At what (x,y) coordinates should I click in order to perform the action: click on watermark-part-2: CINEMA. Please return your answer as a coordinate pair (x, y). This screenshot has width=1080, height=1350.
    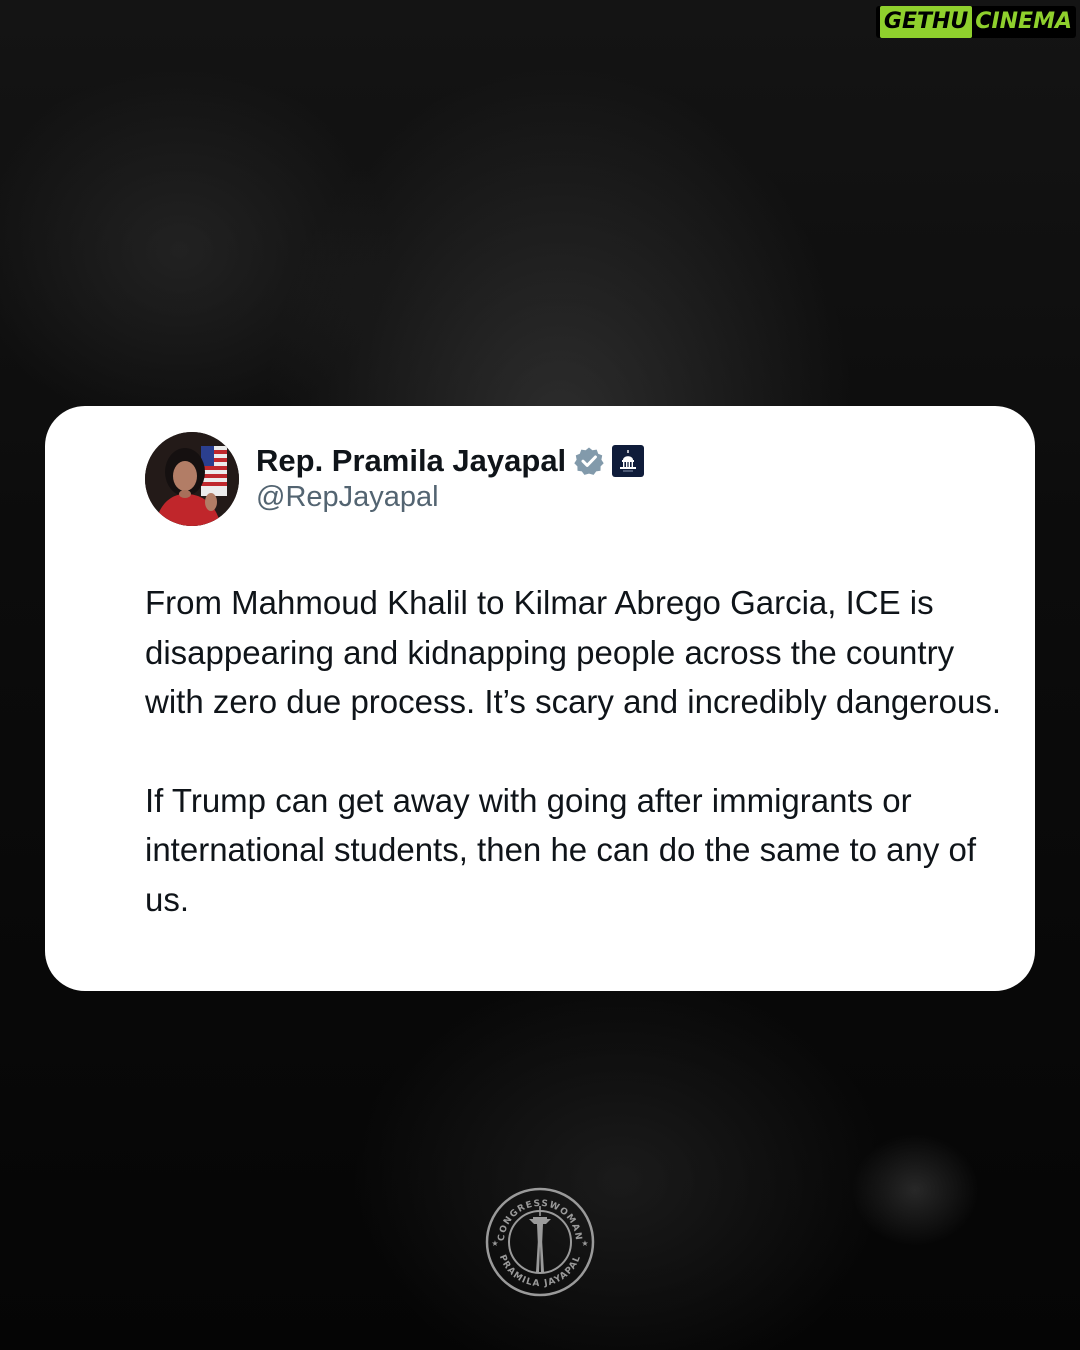
    Looking at the image, I should click on (1023, 21).